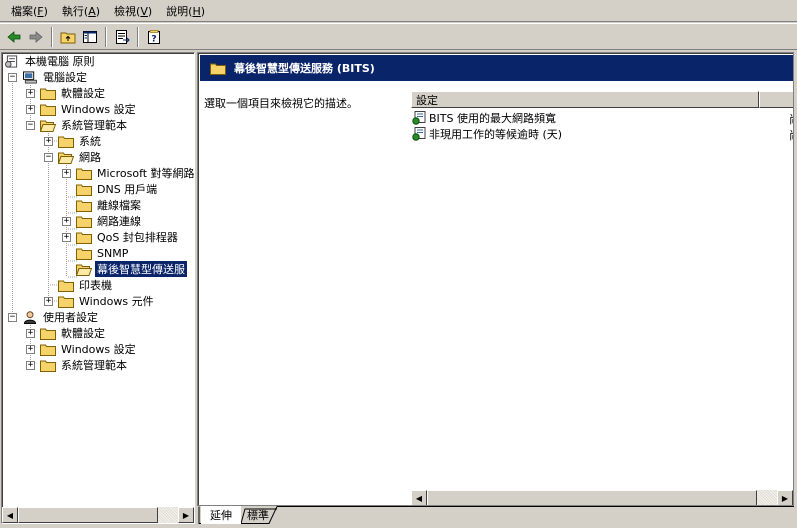 The width and height of the screenshot is (797, 528). What do you see at coordinates (54, 317) in the screenshot?
I see `tree-user-config: − 使用者設定` at bounding box center [54, 317].